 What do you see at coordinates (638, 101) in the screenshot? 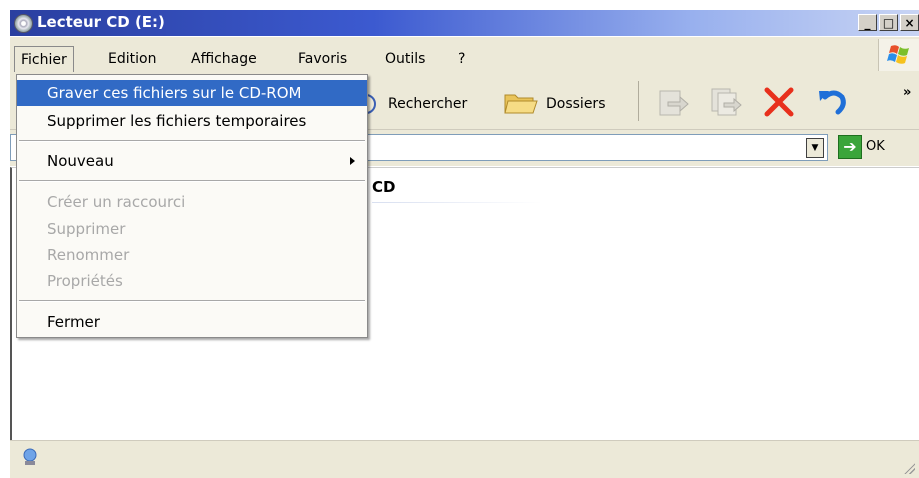
I see `toolbar-separator` at bounding box center [638, 101].